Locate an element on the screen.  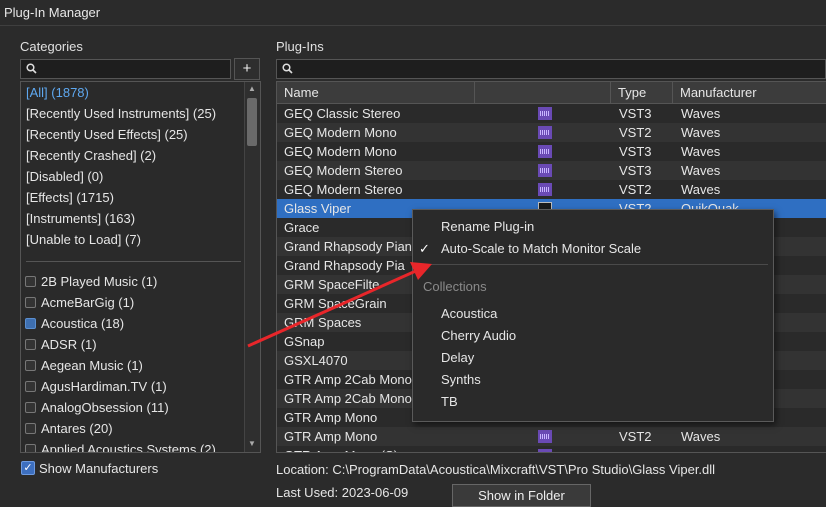
manufacturer-item: AgusHardiman.TV (1) is located at coordinates (96, 387).